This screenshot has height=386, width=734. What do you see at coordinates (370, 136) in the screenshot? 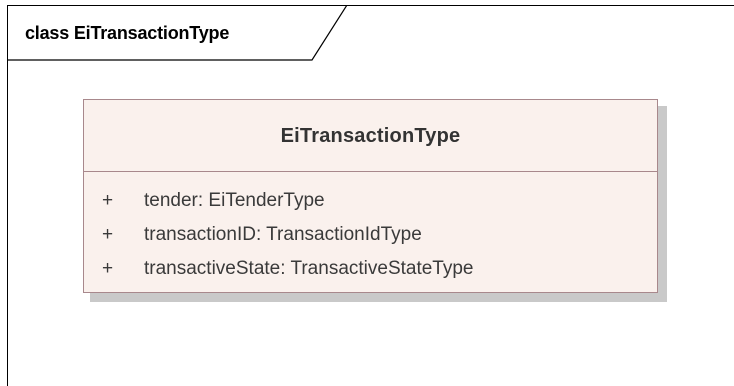
I see `class-name: EiTransactionType` at bounding box center [370, 136].